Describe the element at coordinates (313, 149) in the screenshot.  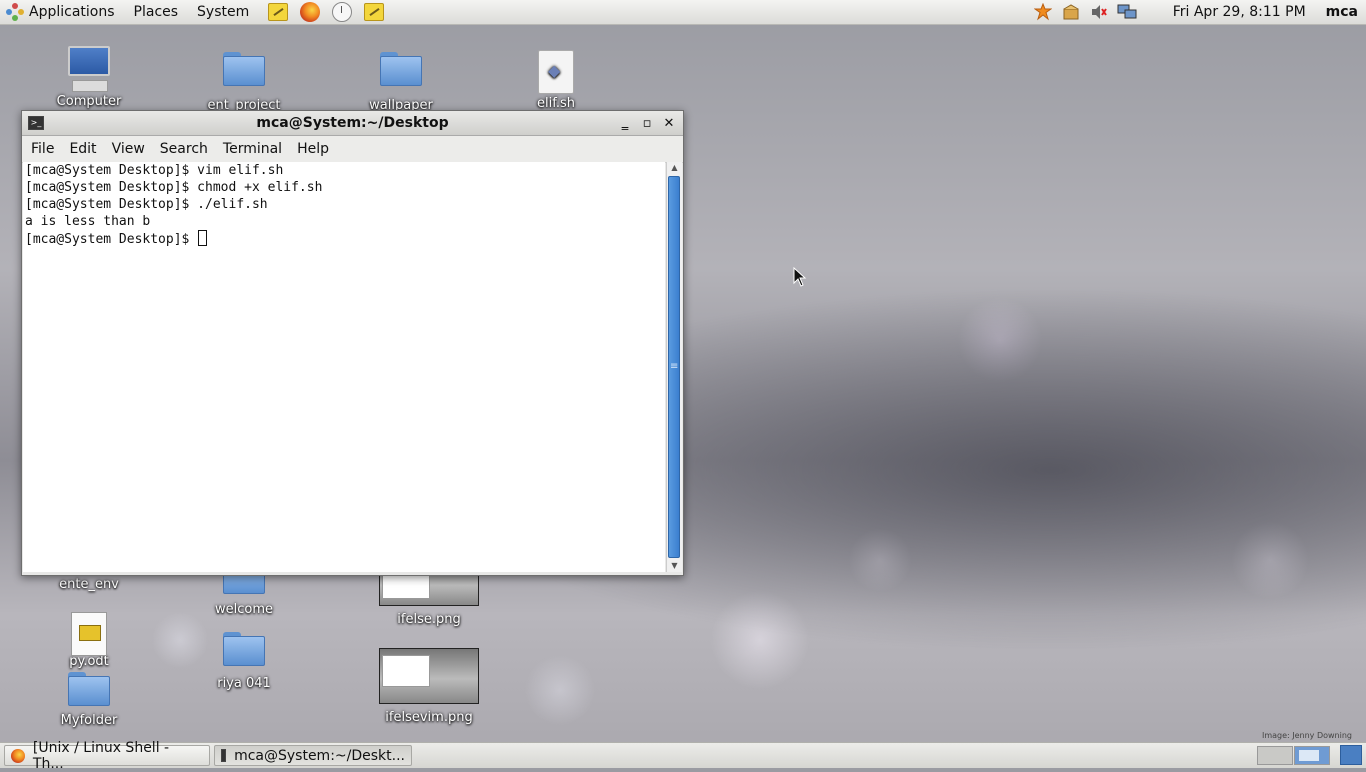
I see `menu-help: Help` at that location.